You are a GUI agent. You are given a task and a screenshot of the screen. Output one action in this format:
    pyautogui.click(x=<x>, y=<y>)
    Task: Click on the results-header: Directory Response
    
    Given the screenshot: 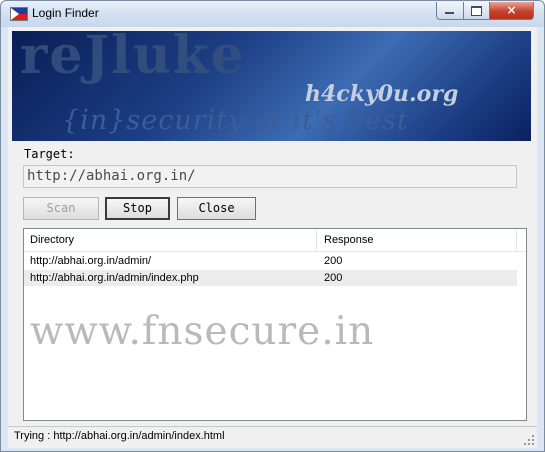 What is the action you would take?
    pyautogui.click(x=275, y=240)
    